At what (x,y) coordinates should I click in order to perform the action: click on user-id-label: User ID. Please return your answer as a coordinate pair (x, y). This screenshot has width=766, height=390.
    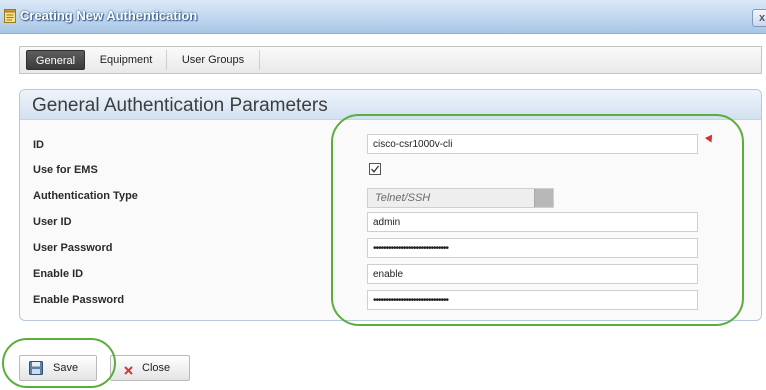
    Looking at the image, I should click on (52, 222).